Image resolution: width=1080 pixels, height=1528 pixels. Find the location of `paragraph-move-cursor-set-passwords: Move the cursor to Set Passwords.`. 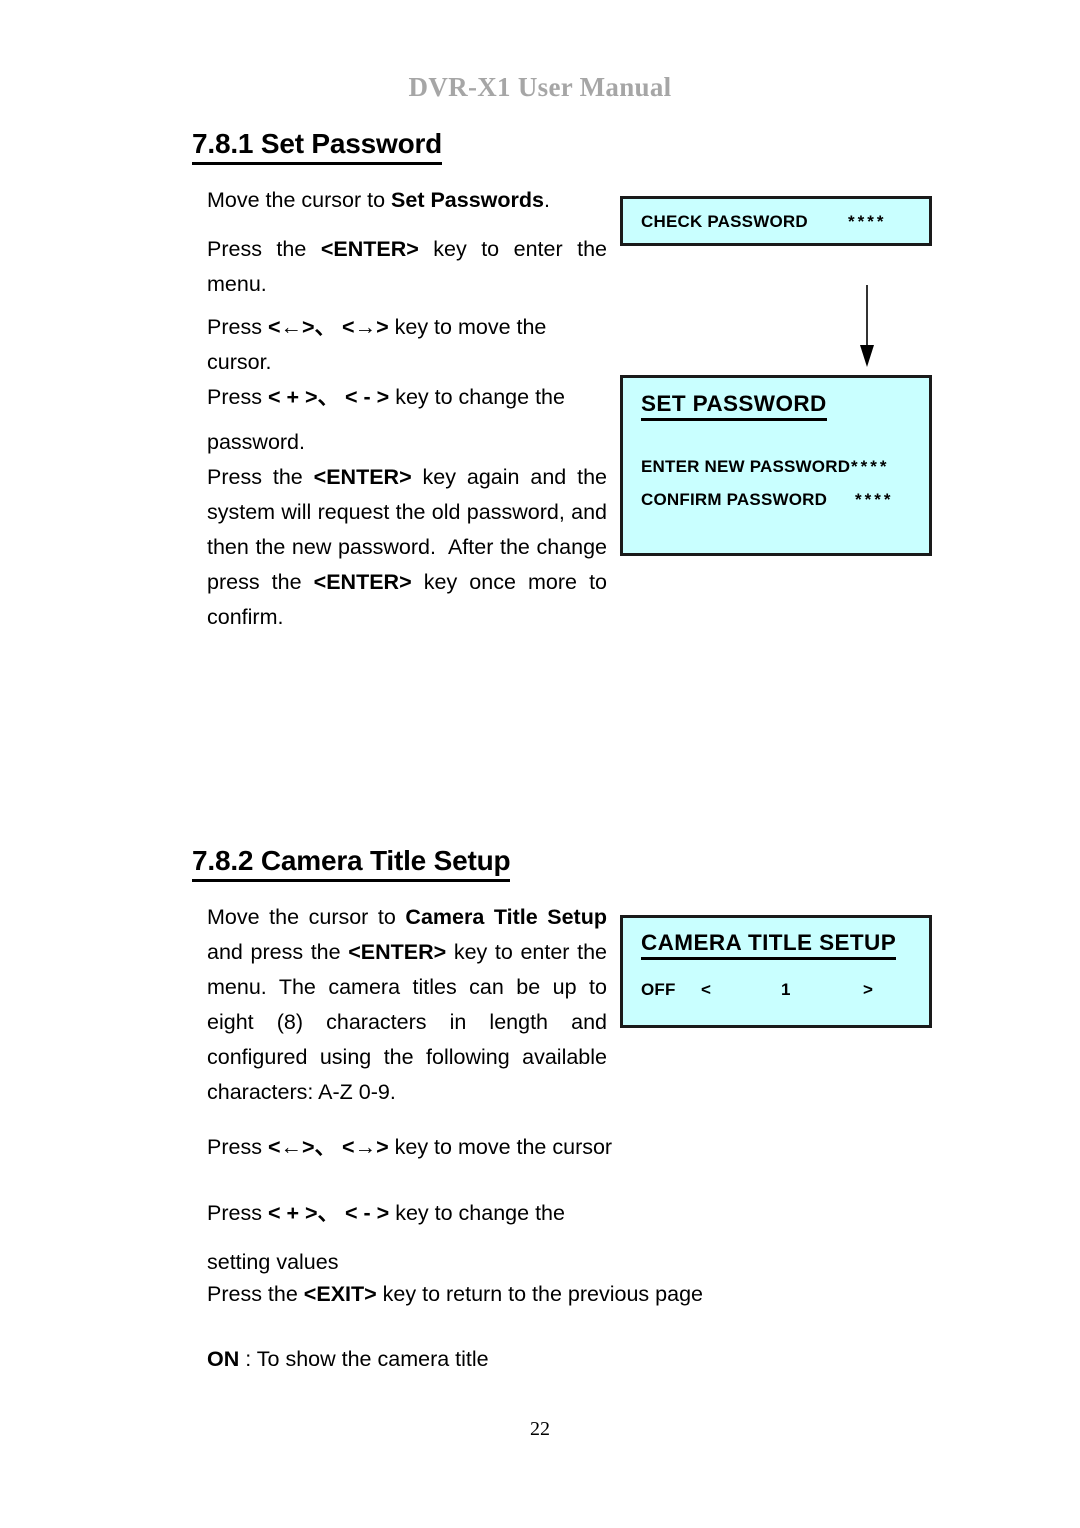

paragraph-move-cursor-set-passwords: Move the cursor to Set Passwords. is located at coordinates (407, 200).